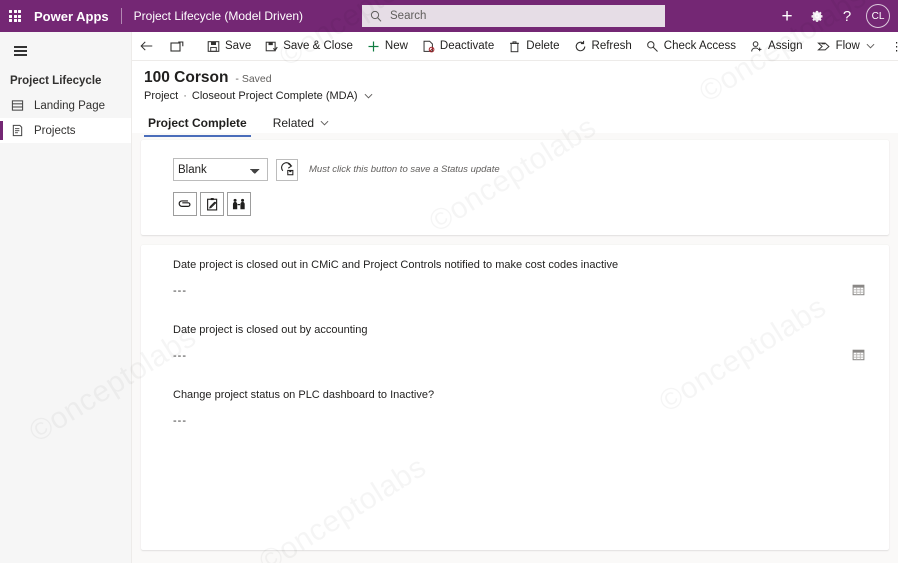 The height and width of the screenshot is (563, 898). I want to click on team-people-icon, so click(238, 203).